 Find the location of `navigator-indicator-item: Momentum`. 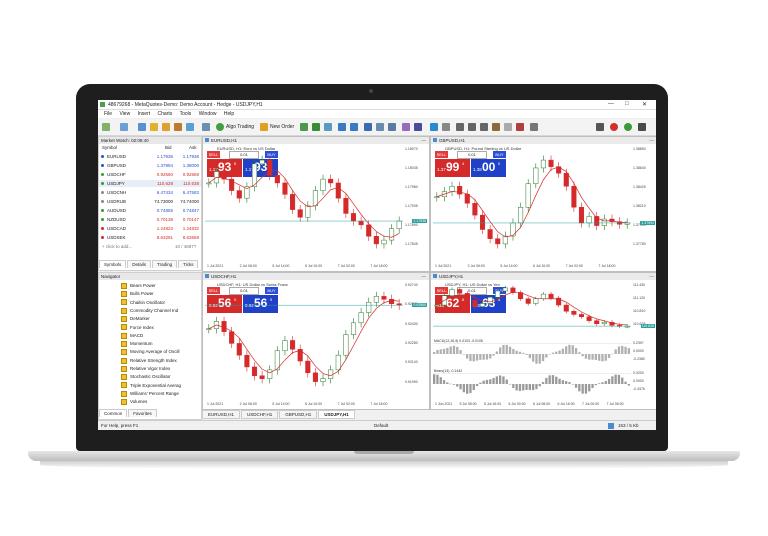

navigator-indicator-item: Momentum is located at coordinates (137, 343).